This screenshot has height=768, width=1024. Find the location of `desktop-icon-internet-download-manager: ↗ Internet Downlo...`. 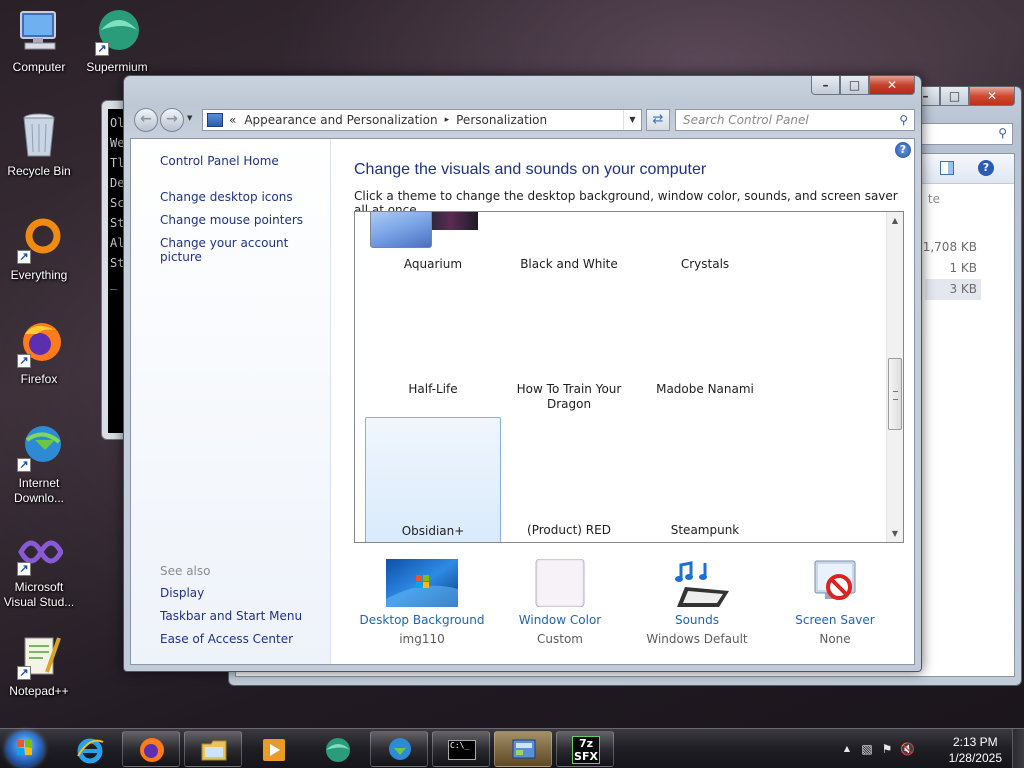

desktop-icon-internet-download-manager: ↗ Internet Downlo... is located at coordinates (39, 465).